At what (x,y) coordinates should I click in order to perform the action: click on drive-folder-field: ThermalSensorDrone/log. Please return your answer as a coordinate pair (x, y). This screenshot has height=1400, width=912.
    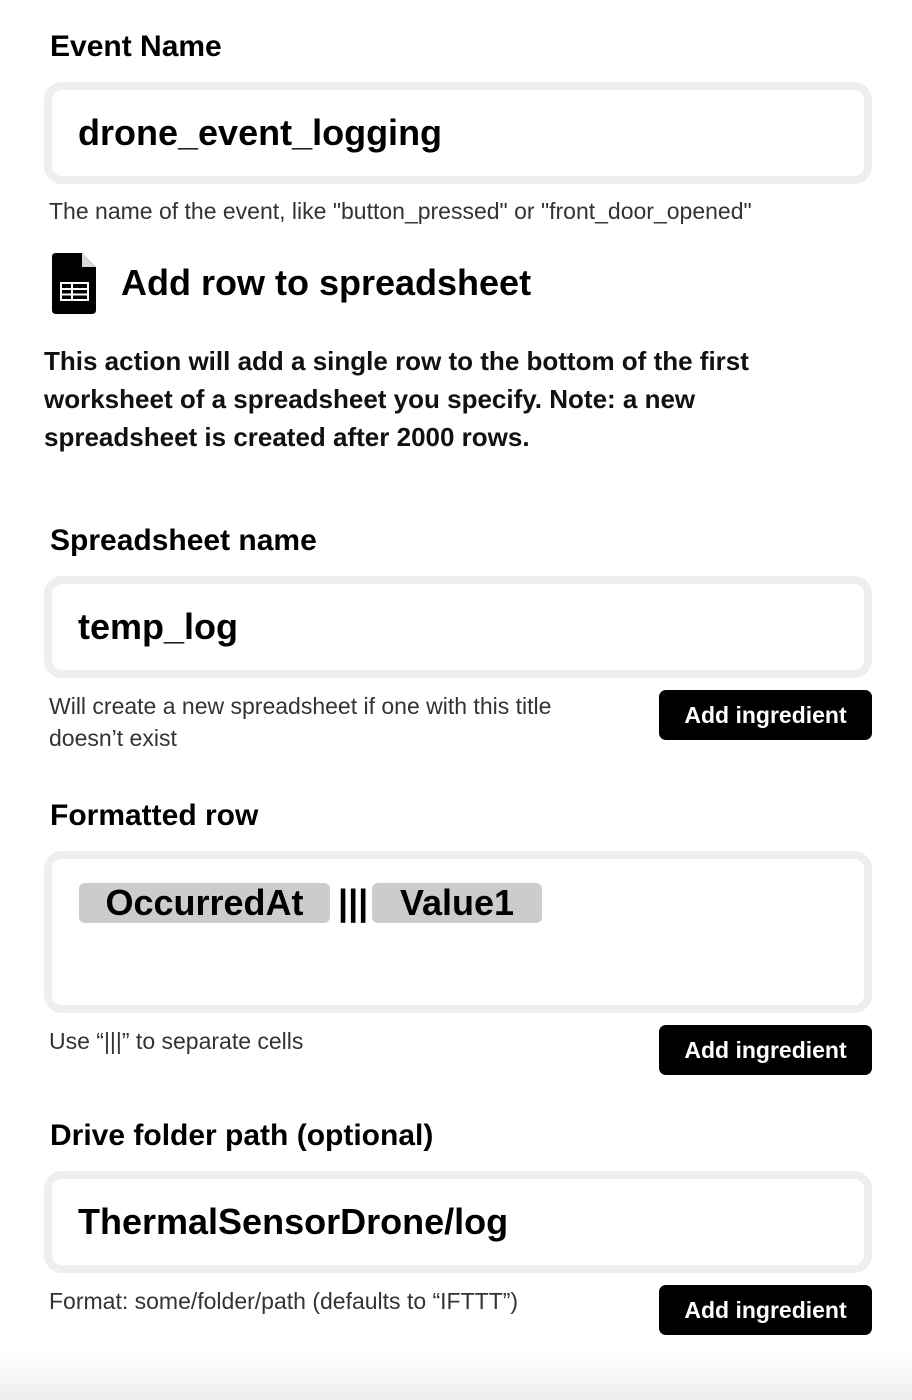
    Looking at the image, I should click on (458, 1222).